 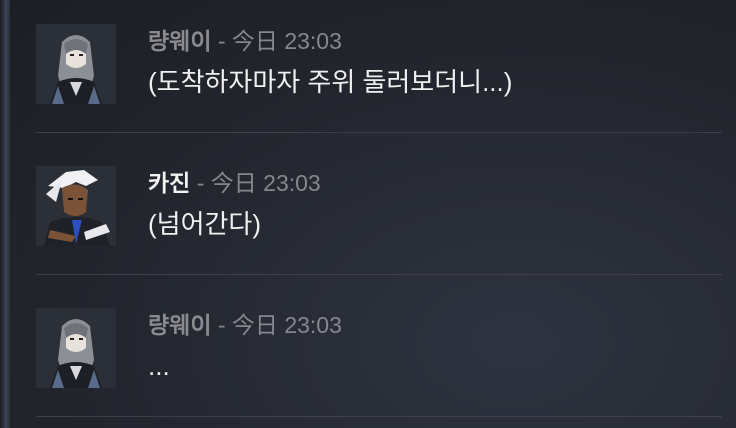 I want to click on message-text: (넘어간다), so click(x=204, y=224).